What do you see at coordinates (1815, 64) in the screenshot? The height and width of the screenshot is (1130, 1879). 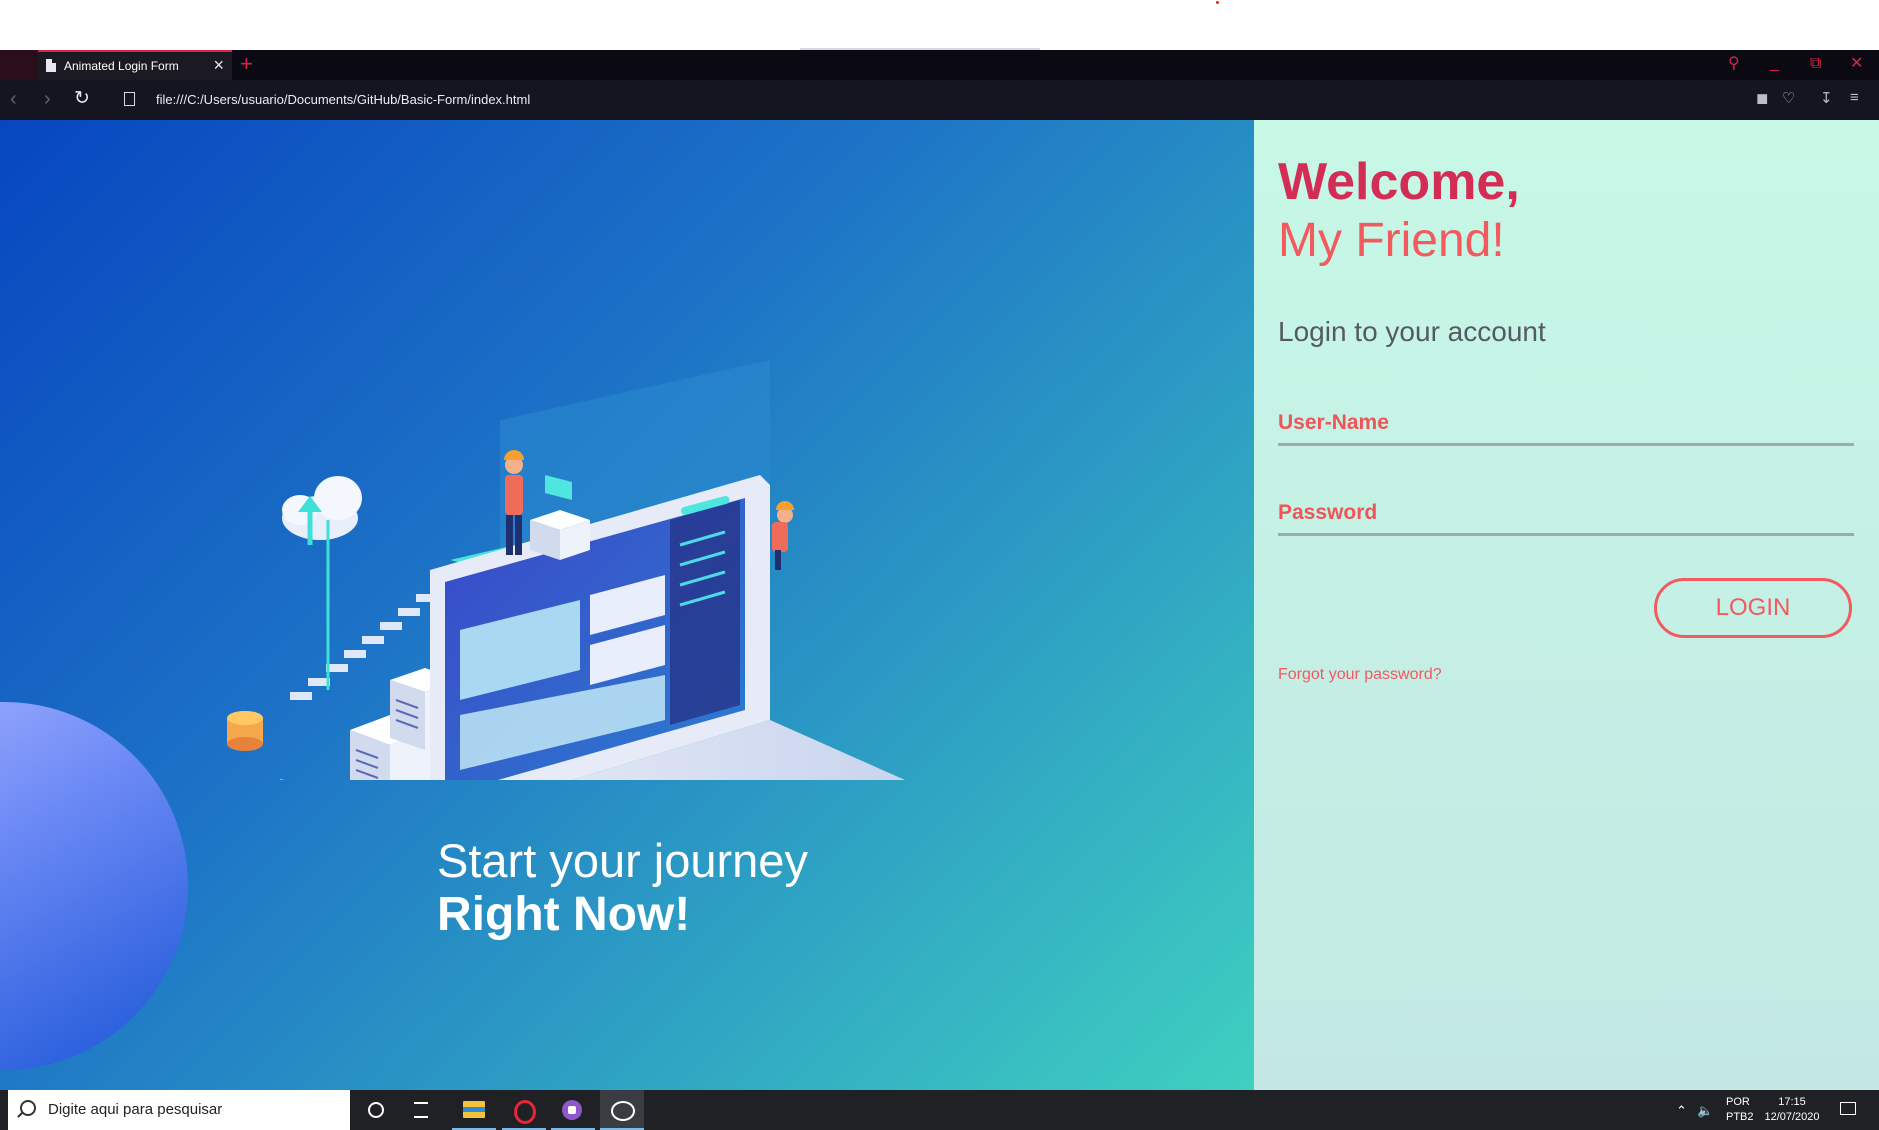 I see `restore-button: ⧉` at bounding box center [1815, 64].